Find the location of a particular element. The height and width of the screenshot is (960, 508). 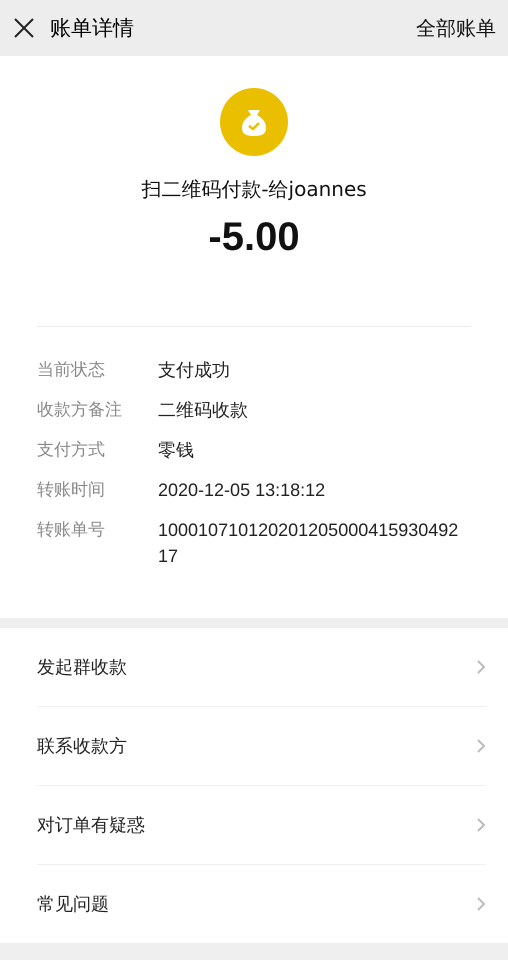

close-icon is located at coordinates (24, 28).